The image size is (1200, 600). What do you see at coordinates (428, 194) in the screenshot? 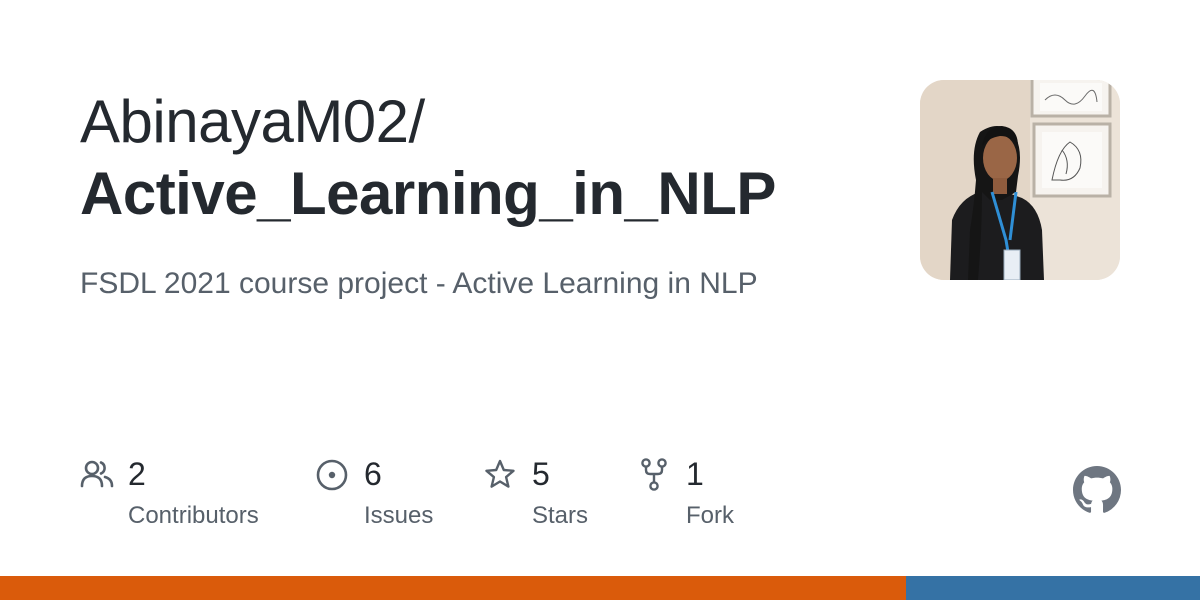
I see `repo-name: Active_Learning_in_NLP` at bounding box center [428, 194].